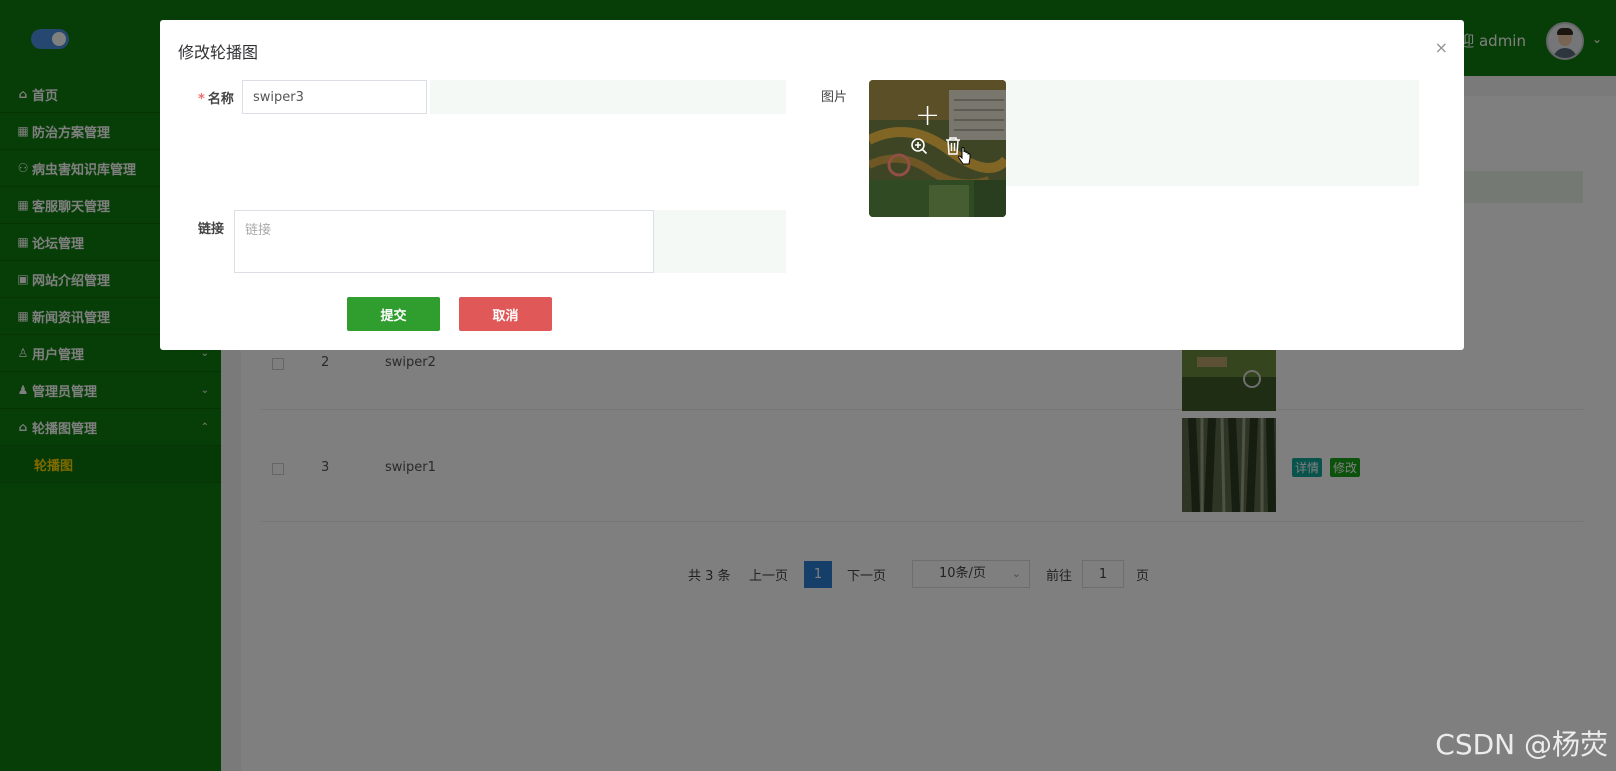 The width and height of the screenshot is (1616, 771). Describe the element at coordinates (919, 148) in the screenshot. I see `zoom-in-icon` at that location.